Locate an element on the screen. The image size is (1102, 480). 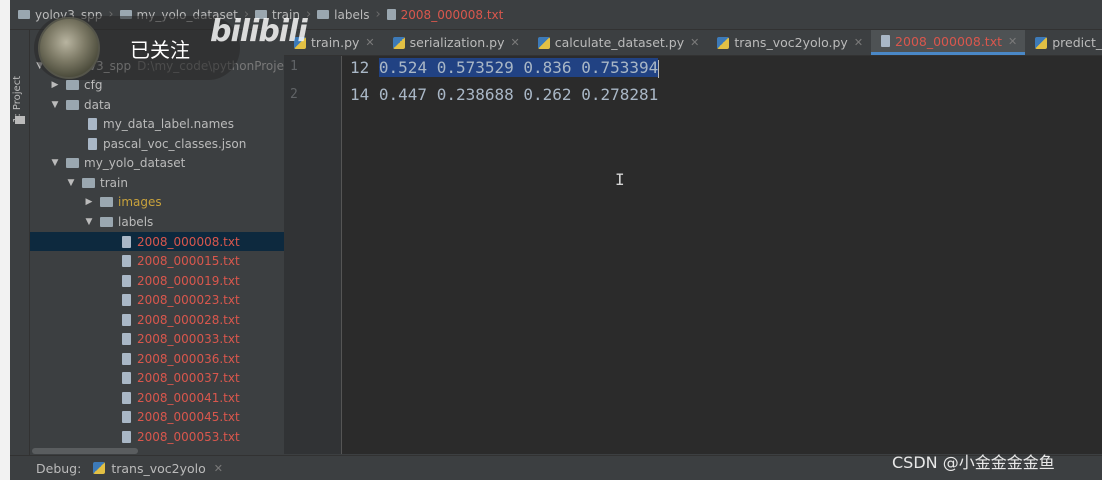
tree-item-label-file: 2008_000033.txt is located at coordinates (157, 338).